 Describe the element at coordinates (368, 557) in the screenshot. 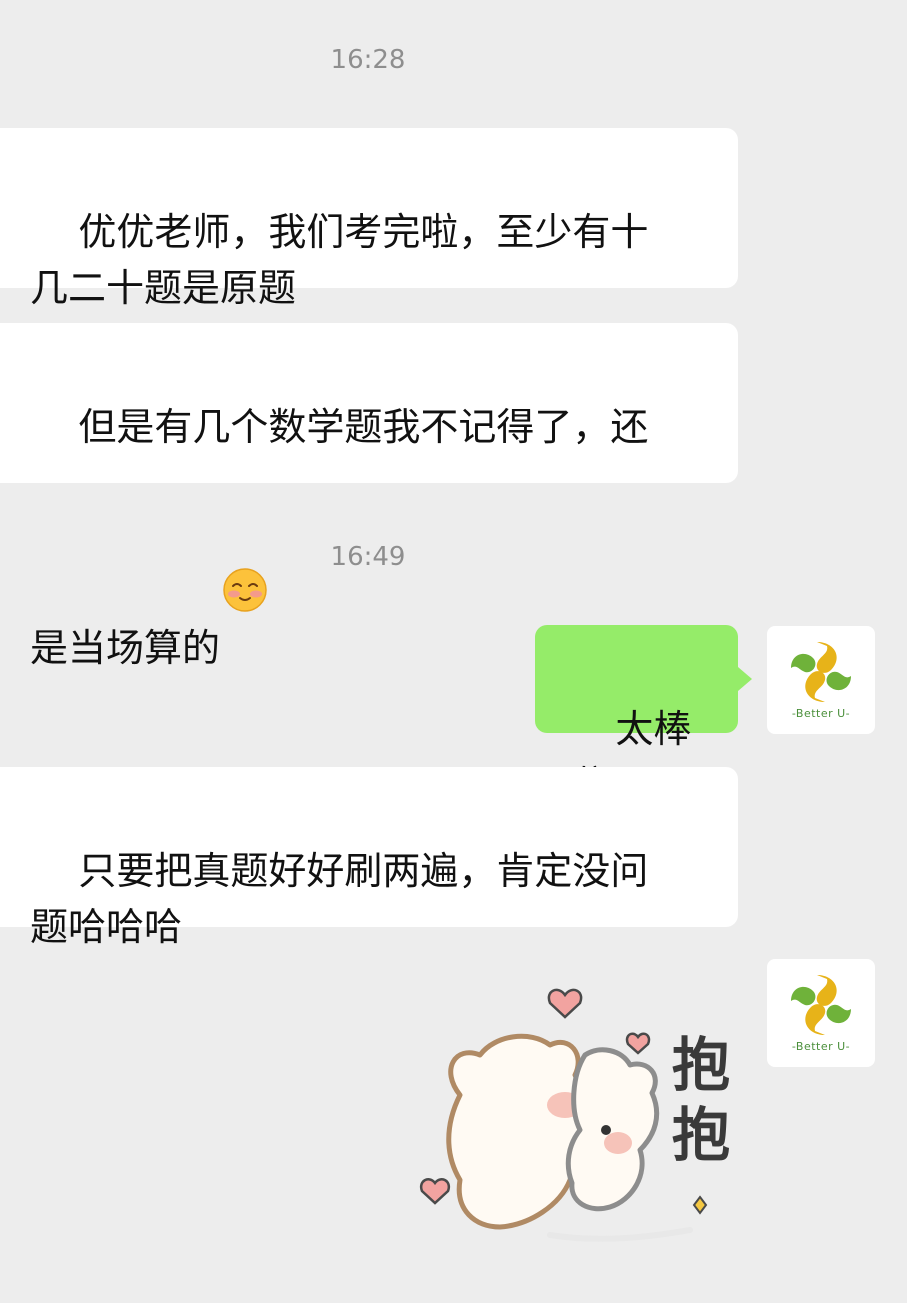

I see `timestamp: 16:49` at that location.